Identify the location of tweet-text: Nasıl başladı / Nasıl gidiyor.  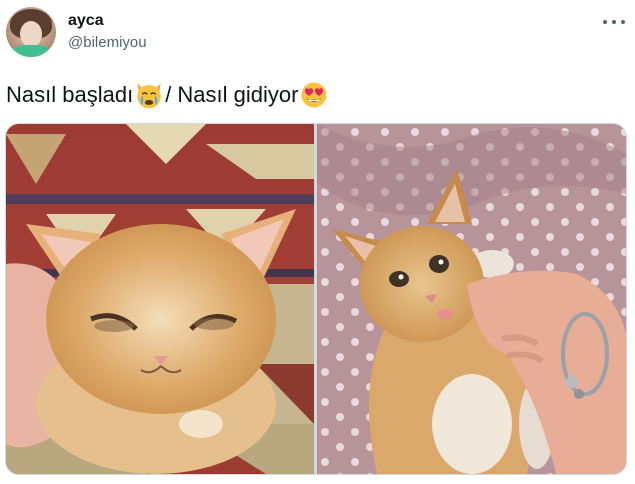
(168, 95).